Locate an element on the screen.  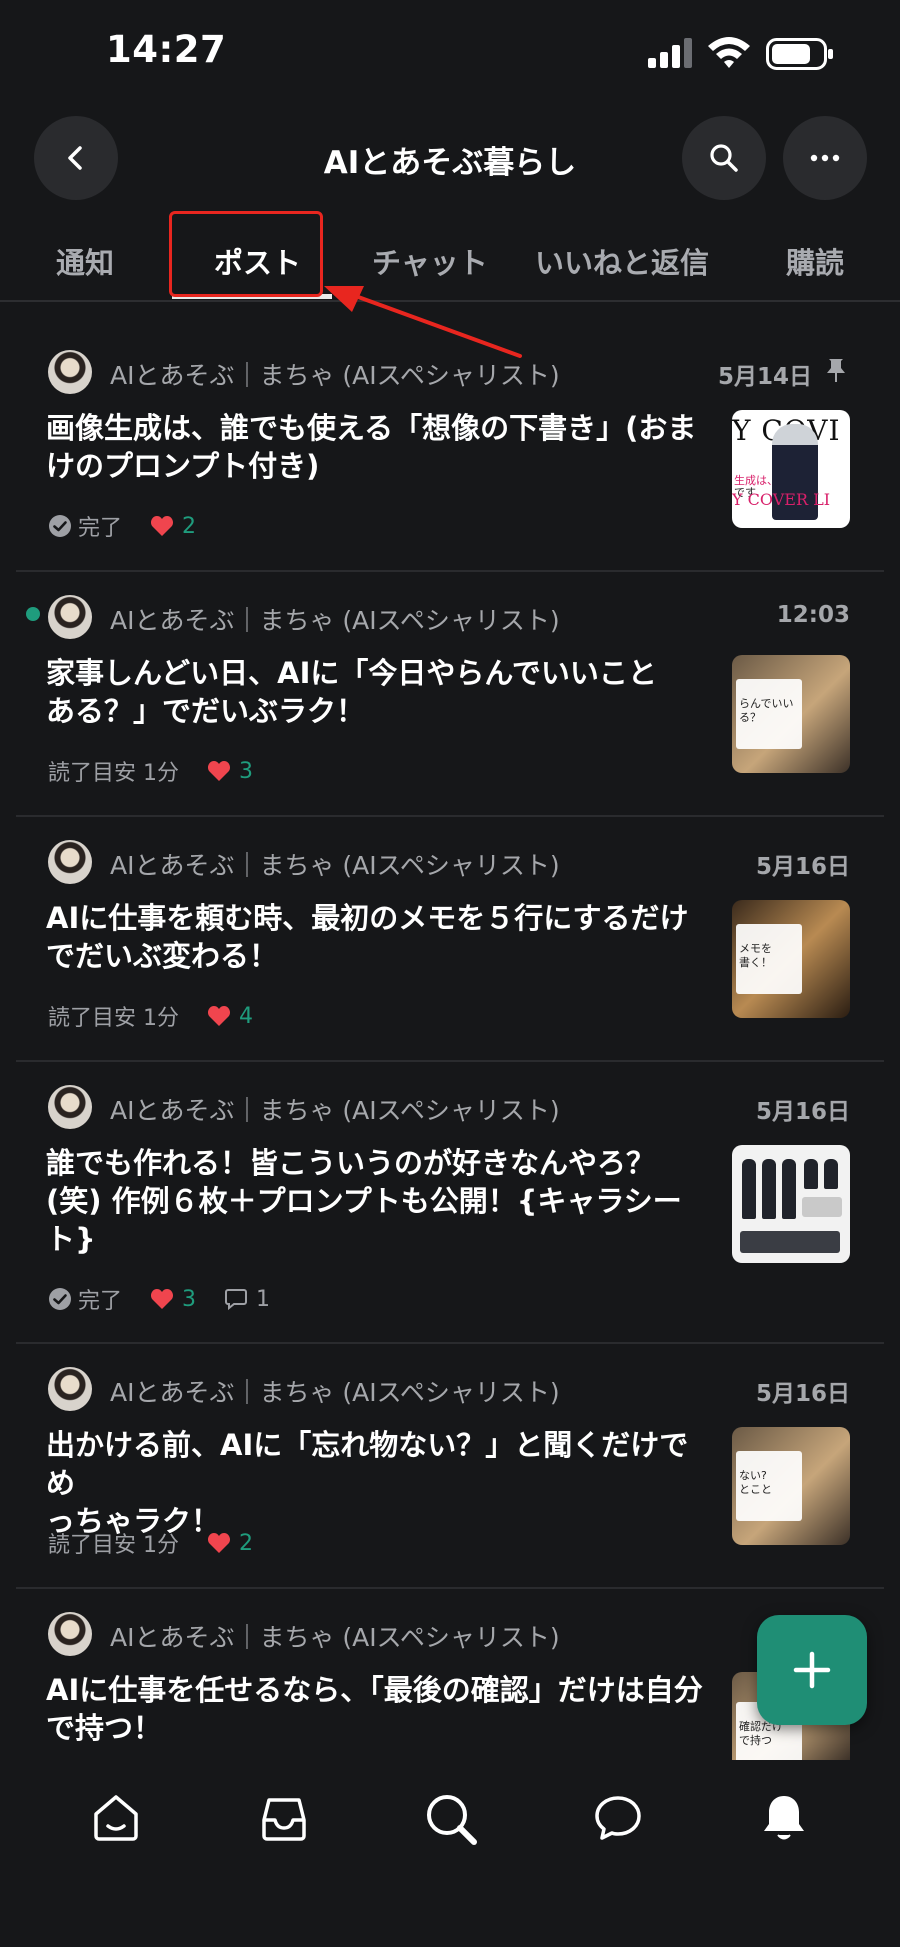
thumbnail-card: ない? とこと is located at coordinates (769, 1486).